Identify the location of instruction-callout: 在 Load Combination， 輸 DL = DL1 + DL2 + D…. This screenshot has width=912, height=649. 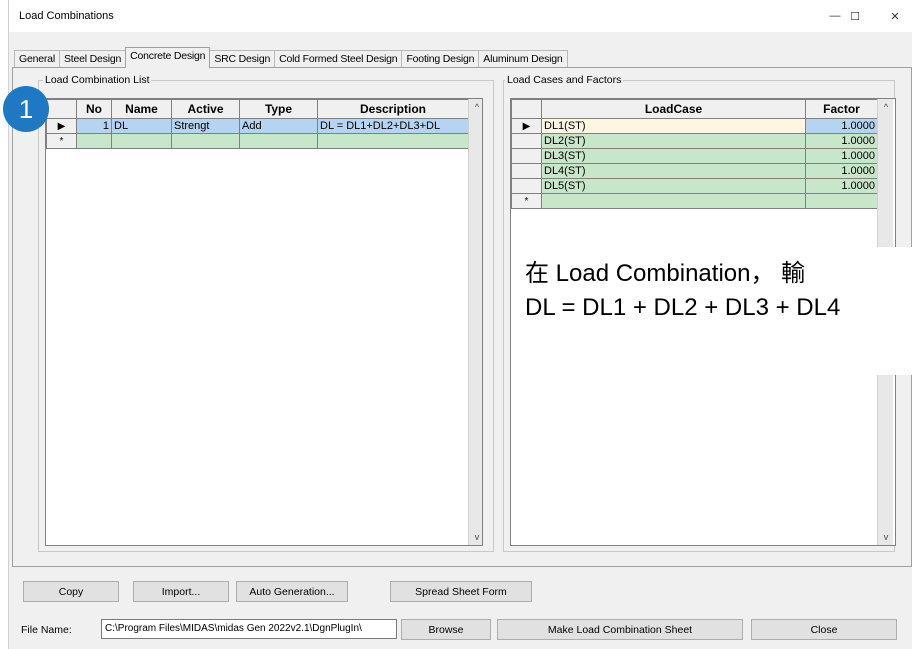
(713, 311).